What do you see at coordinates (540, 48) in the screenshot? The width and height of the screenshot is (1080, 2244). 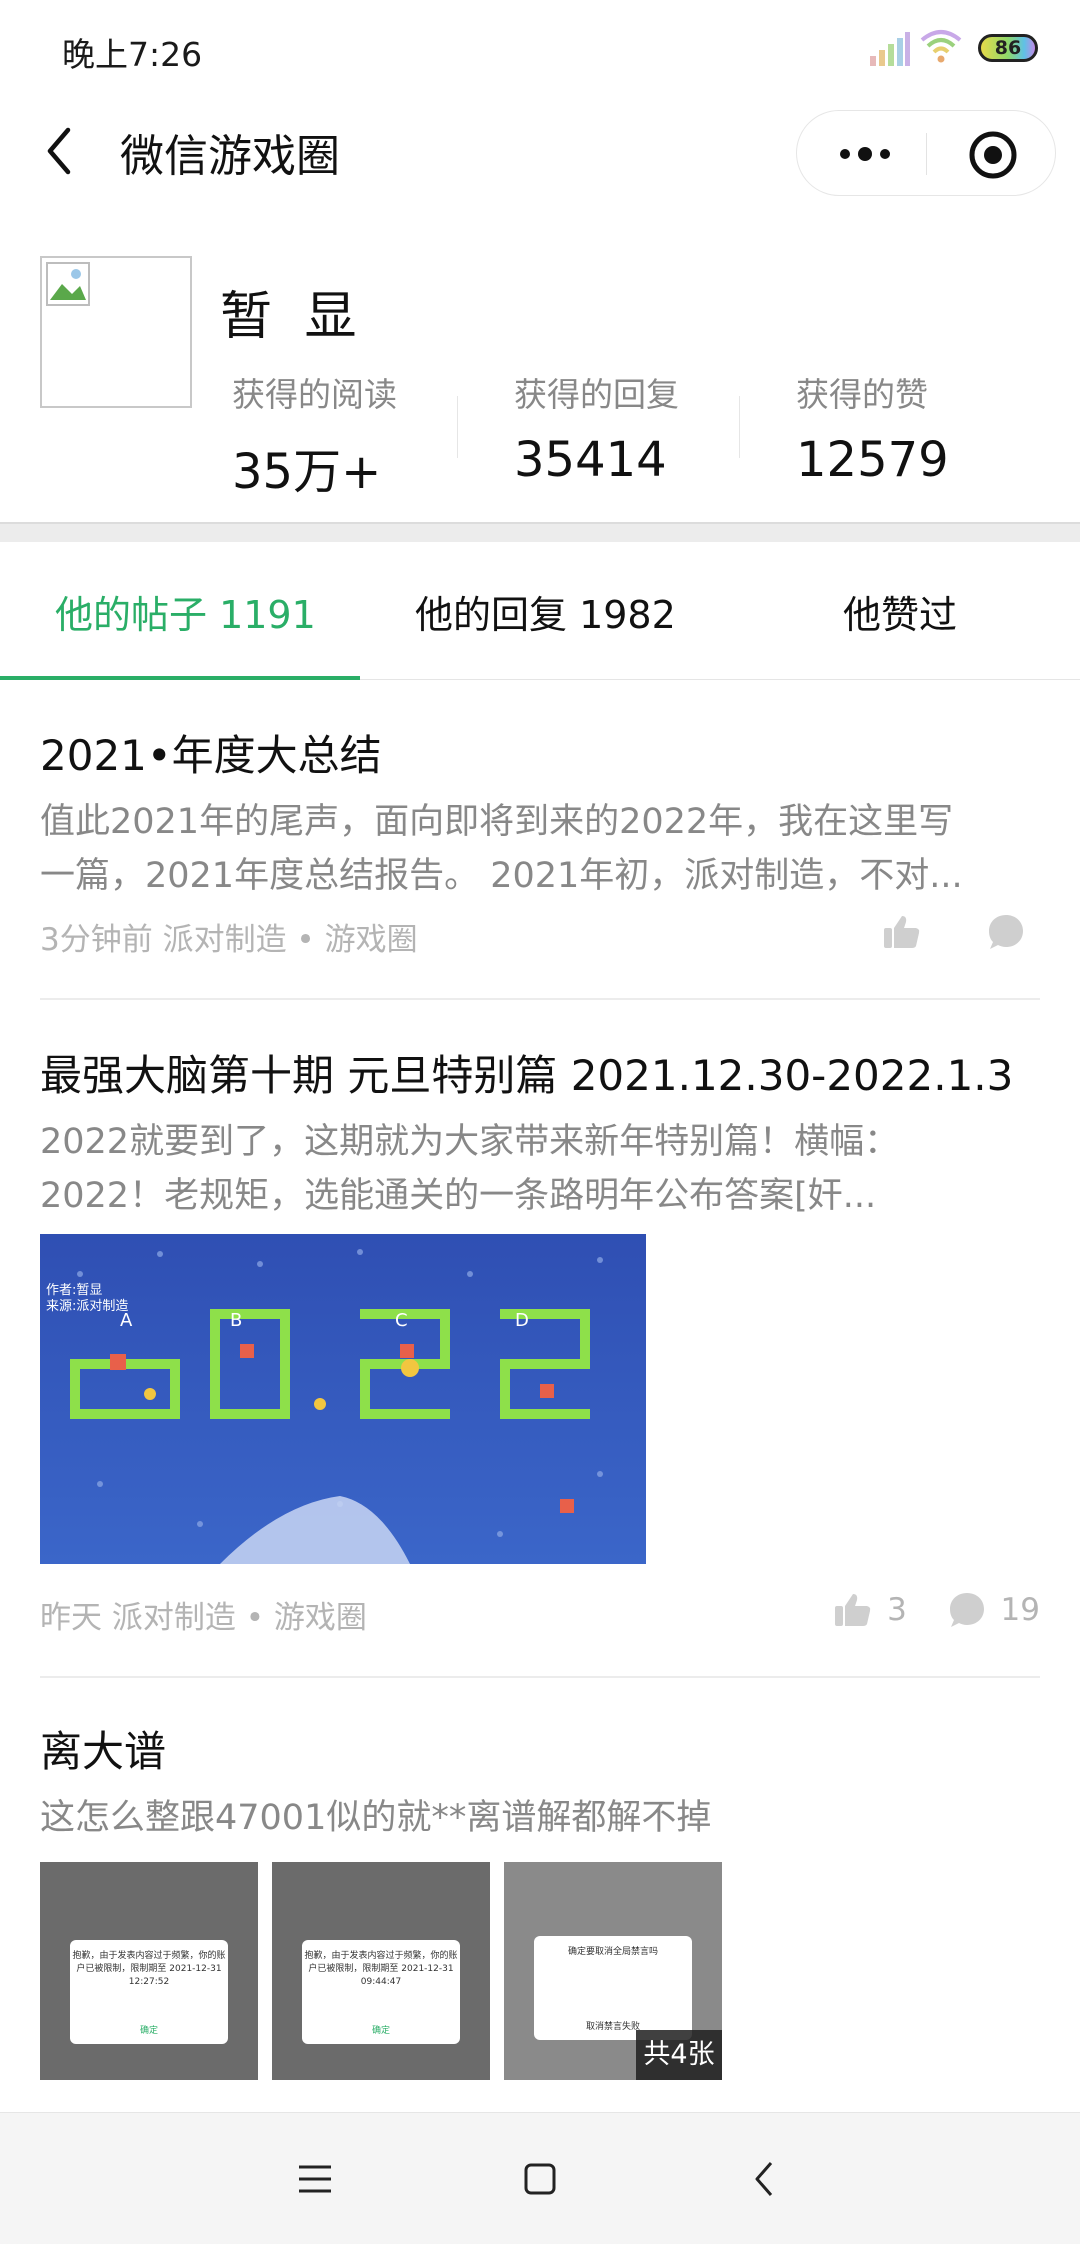 I see `status-bar: 晚上7:26 86` at bounding box center [540, 48].